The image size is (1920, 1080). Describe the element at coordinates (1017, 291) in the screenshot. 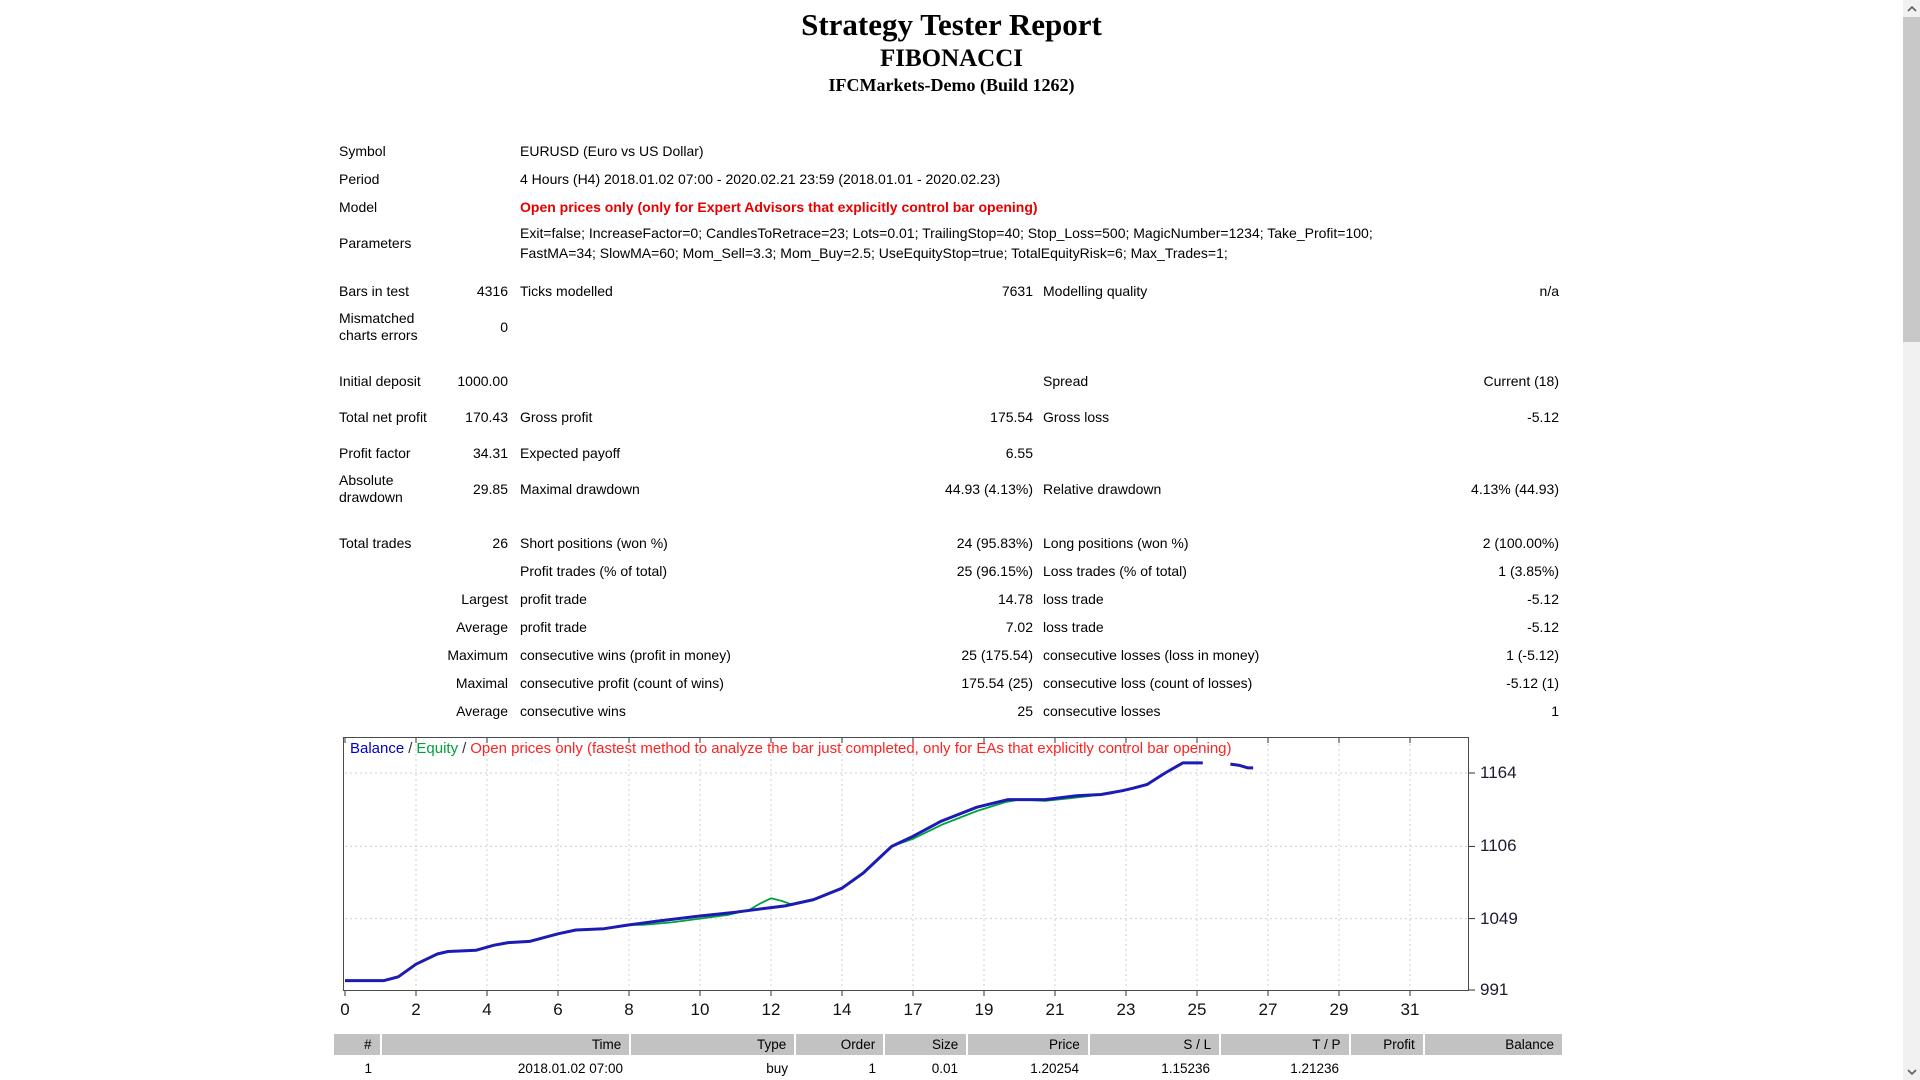

I see `stat-value: 7631` at that location.